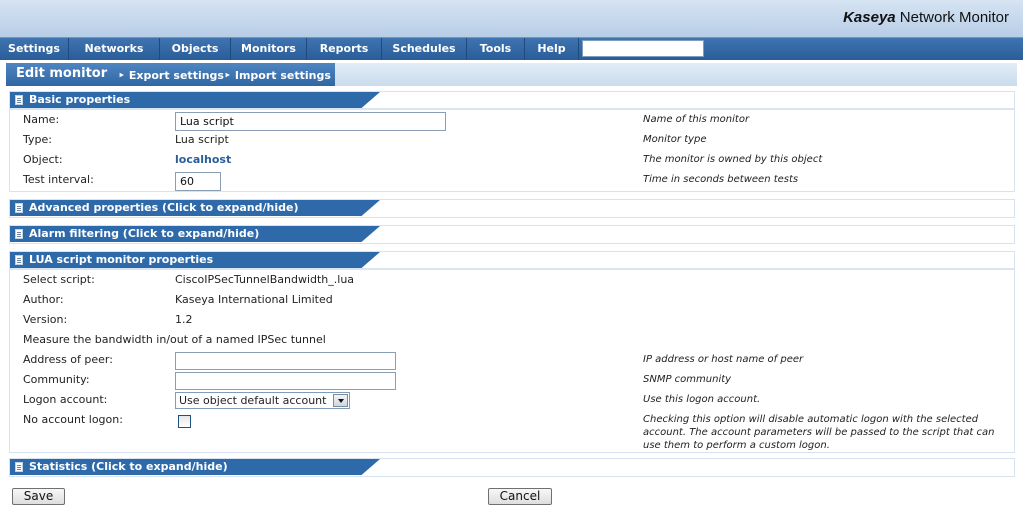 This screenshot has height=509, width=1023. Describe the element at coordinates (344, 49) in the screenshot. I see `menu-reports: Reports` at that location.